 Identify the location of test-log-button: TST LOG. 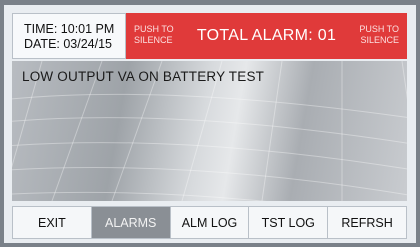
(289, 222).